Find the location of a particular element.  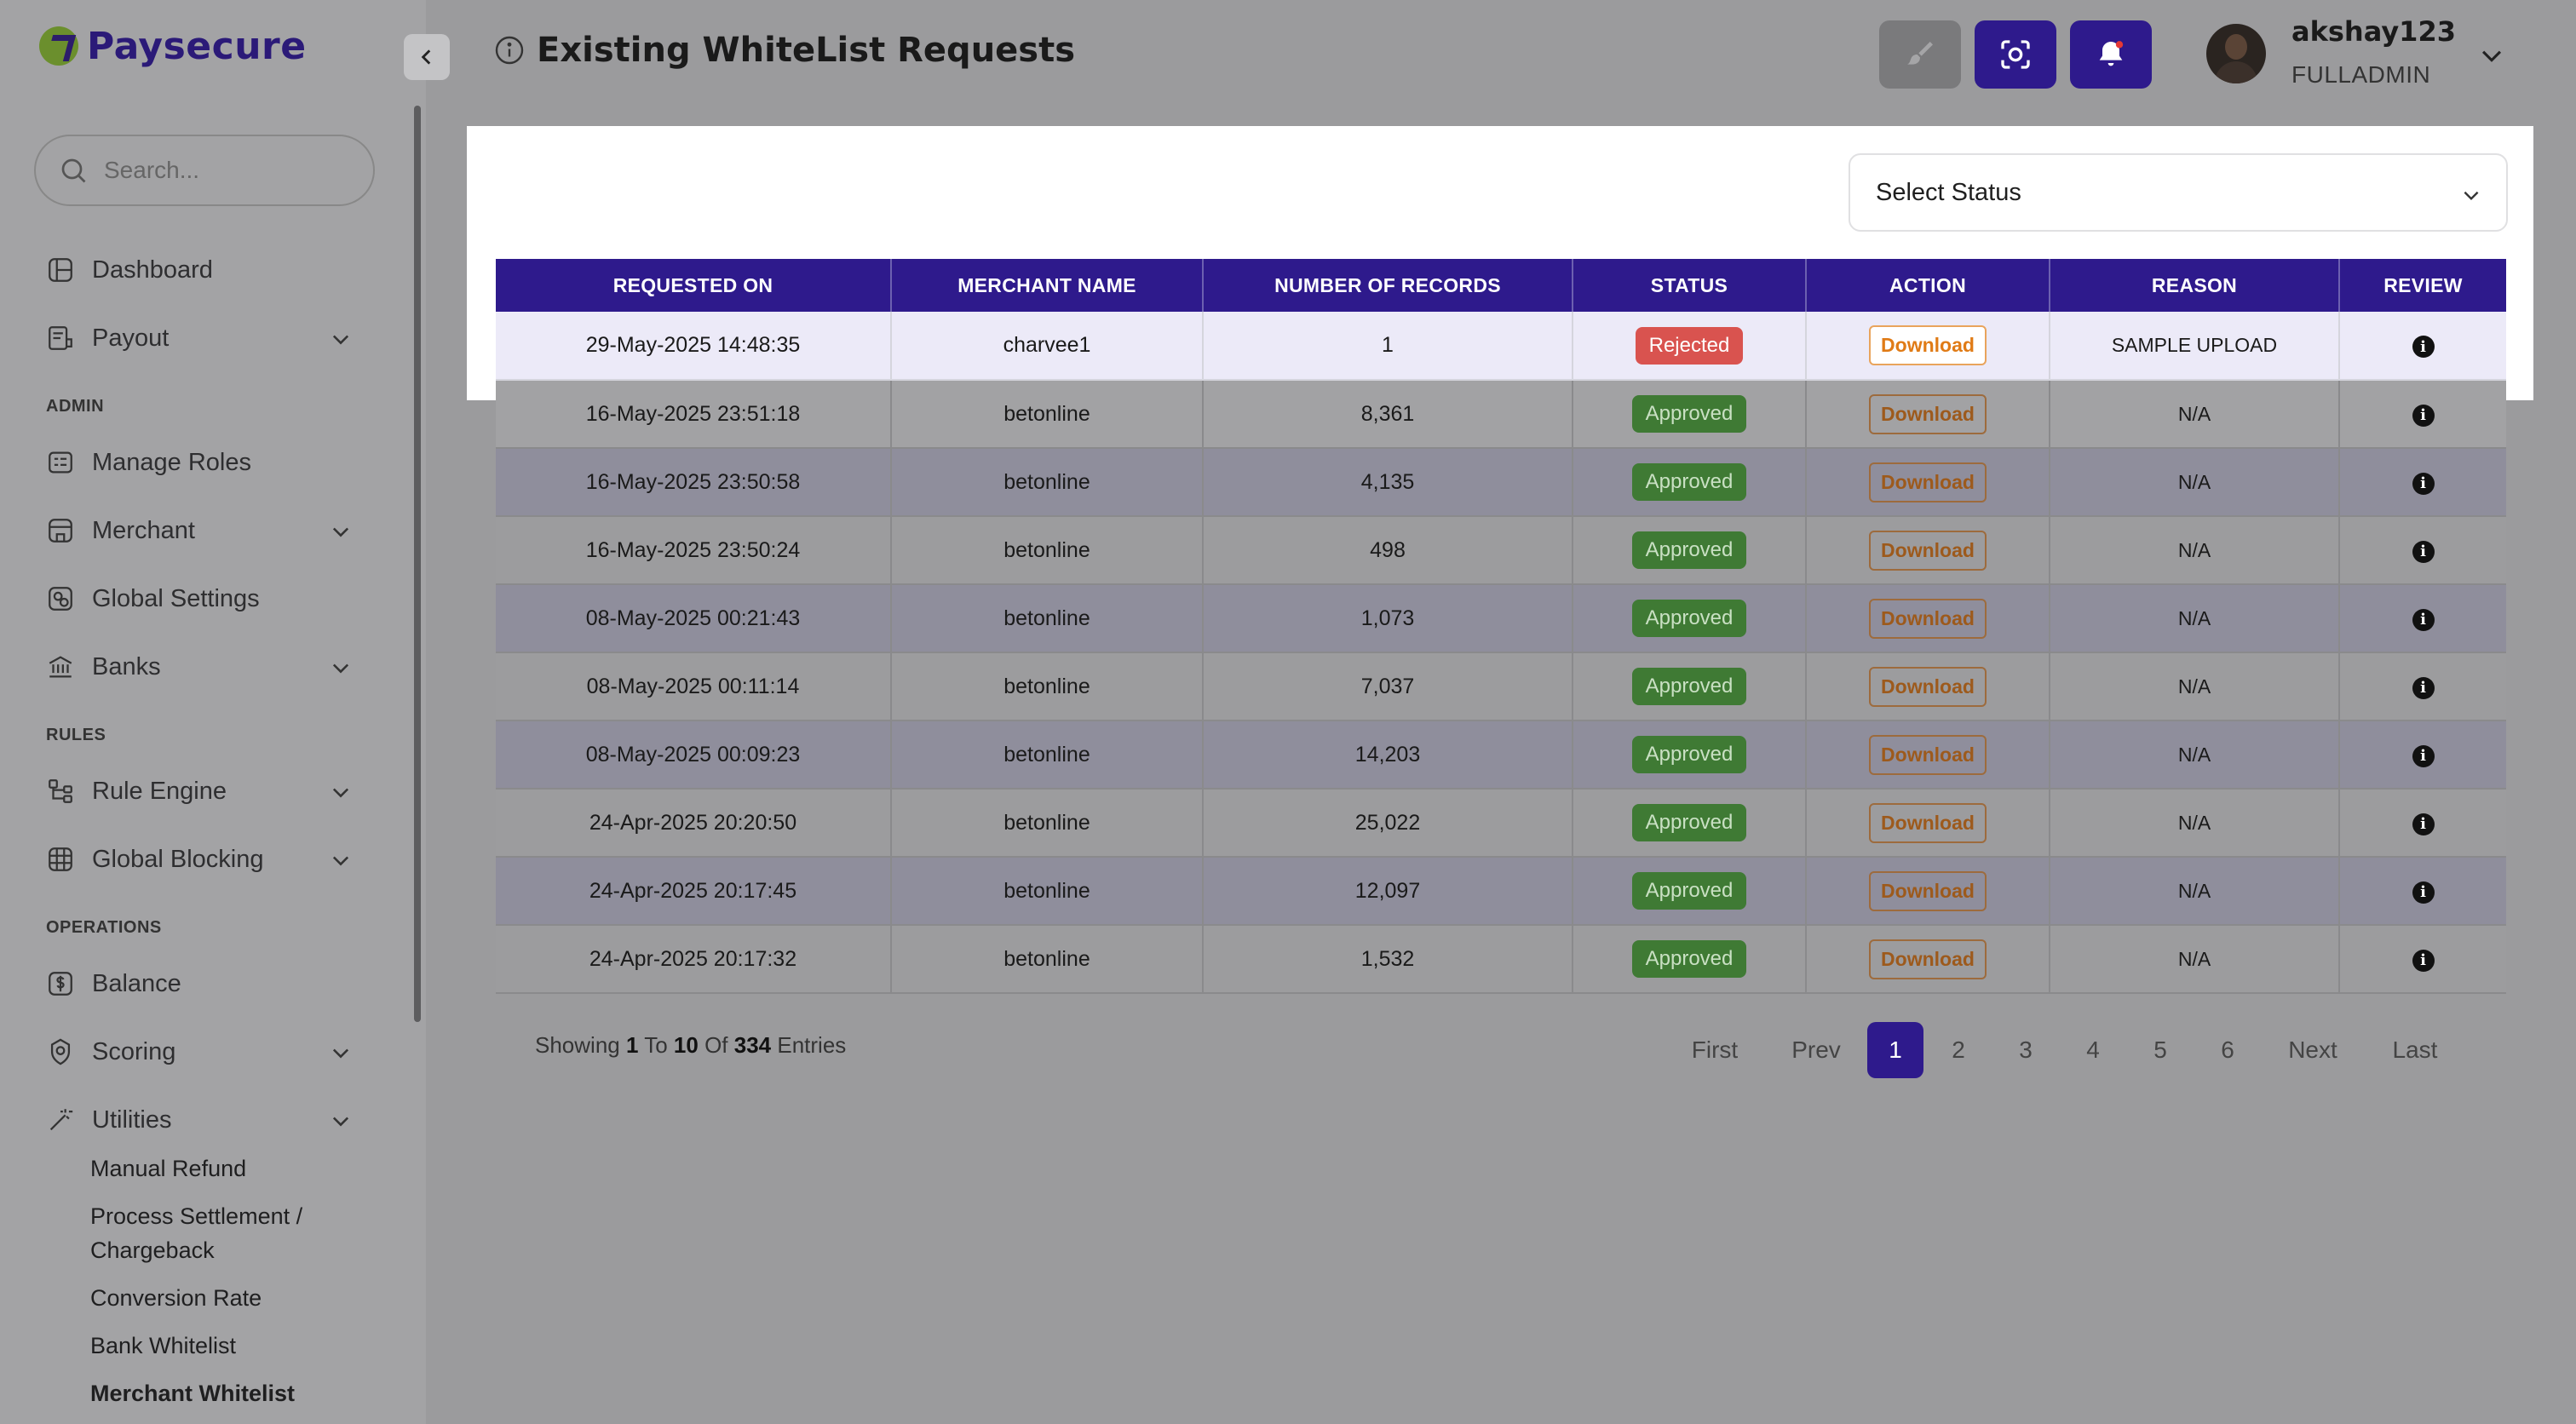

screenshot-button is located at coordinates (2016, 55).